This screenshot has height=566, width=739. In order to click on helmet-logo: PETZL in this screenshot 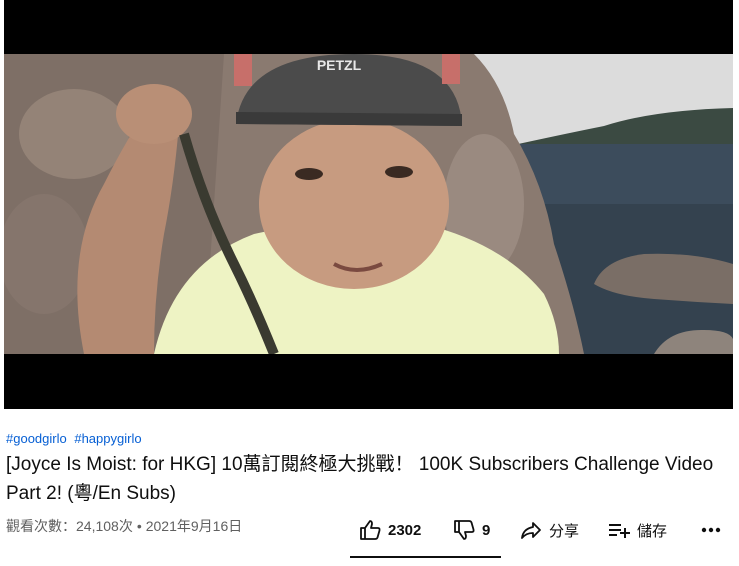, I will do `click(339, 65)`.